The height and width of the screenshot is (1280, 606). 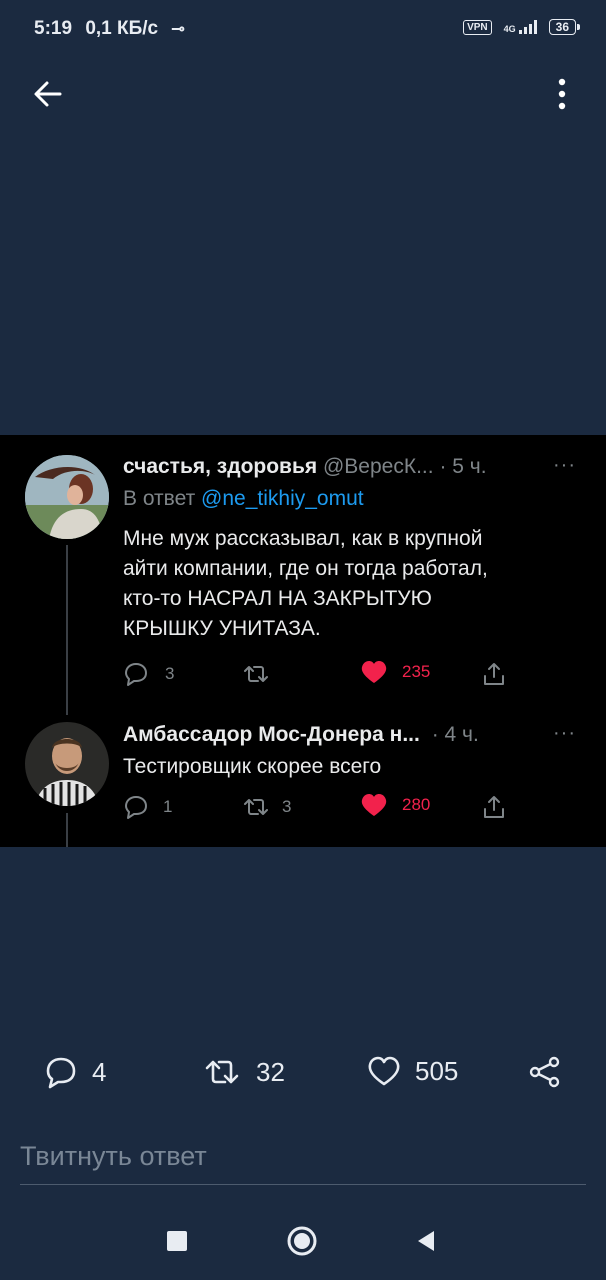 I want to click on tweet-header: Амбассадор Мос-Донера н... · 4 ч., so click(x=301, y=735).